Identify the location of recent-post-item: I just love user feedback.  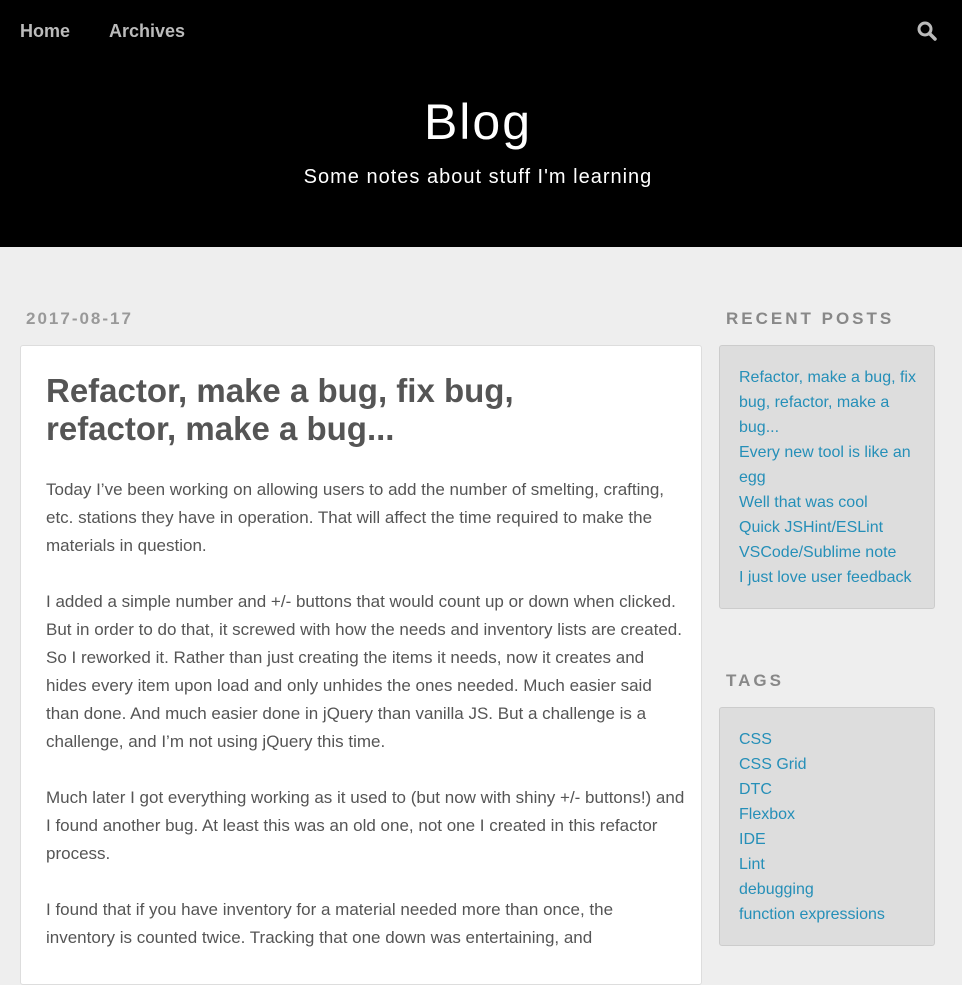
(829, 577).